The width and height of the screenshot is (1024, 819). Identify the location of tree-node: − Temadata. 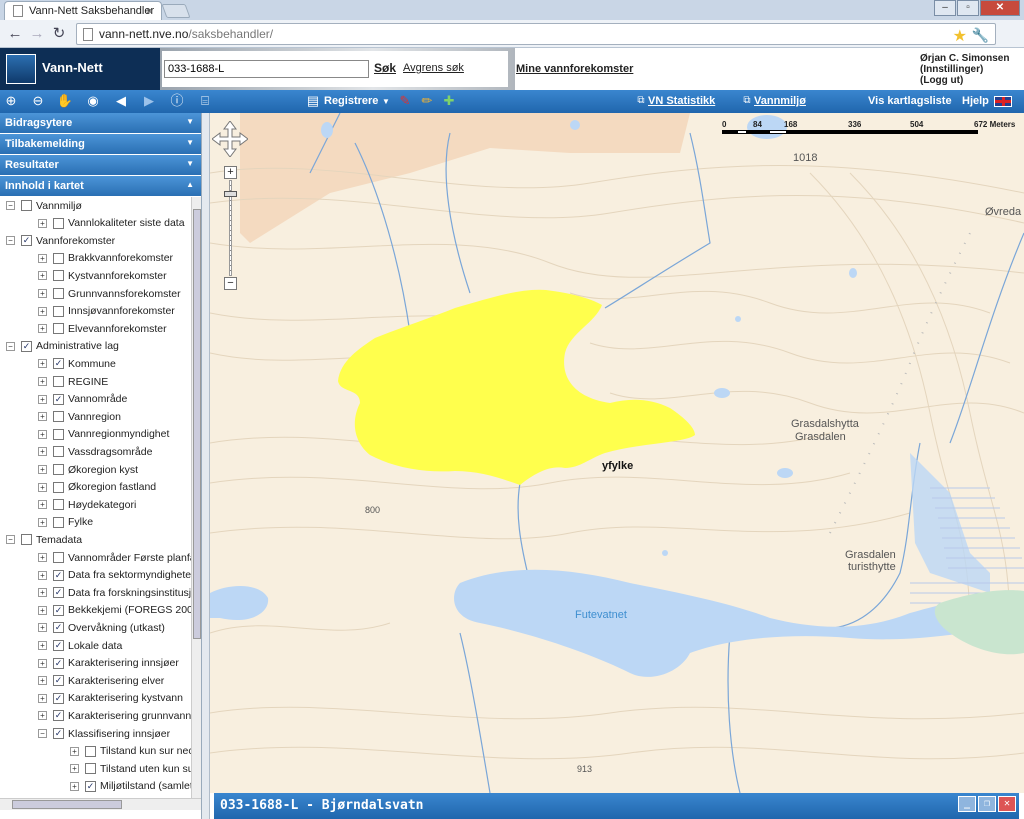
(44, 539).